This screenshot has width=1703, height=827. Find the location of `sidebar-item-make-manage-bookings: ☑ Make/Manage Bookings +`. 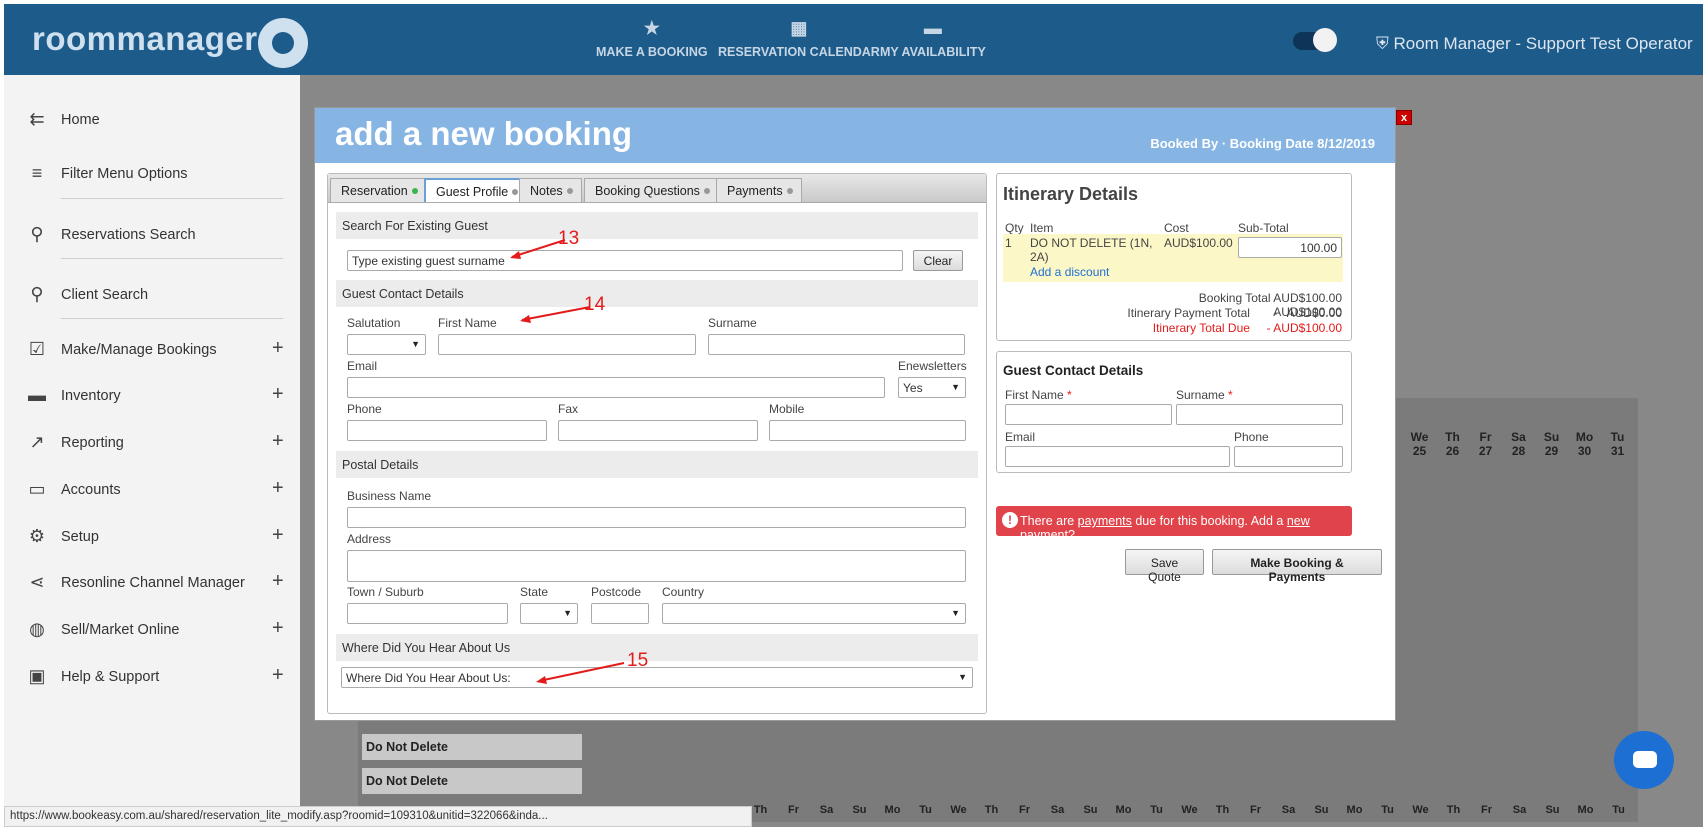

sidebar-item-make-manage-bookings: ☑ Make/Manage Bookings + is located at coordinates (152, 350).